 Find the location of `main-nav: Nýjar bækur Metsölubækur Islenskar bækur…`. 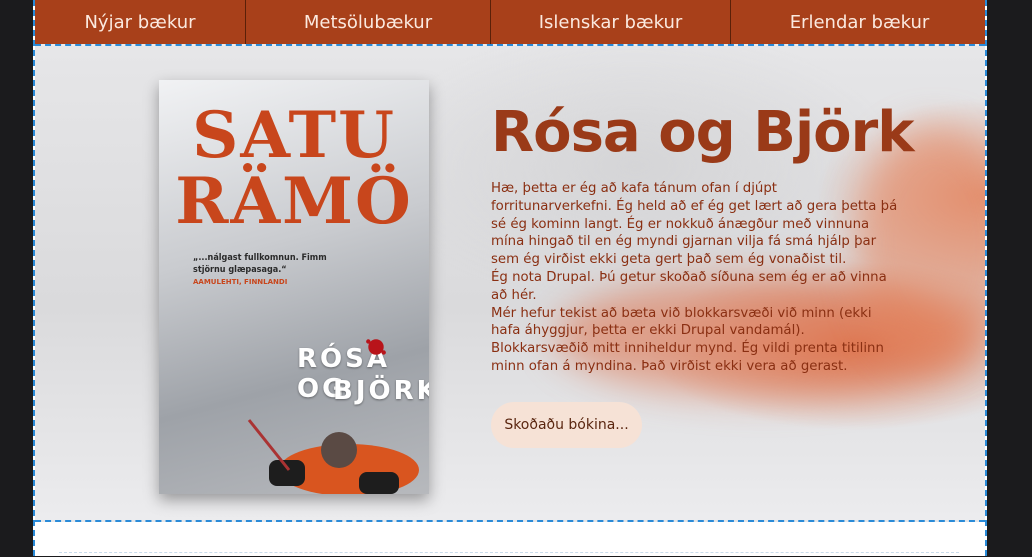

main-nav: Nýjar bækur Metsölubækur Islenskar bækur… is located at coordinates (510, 22).